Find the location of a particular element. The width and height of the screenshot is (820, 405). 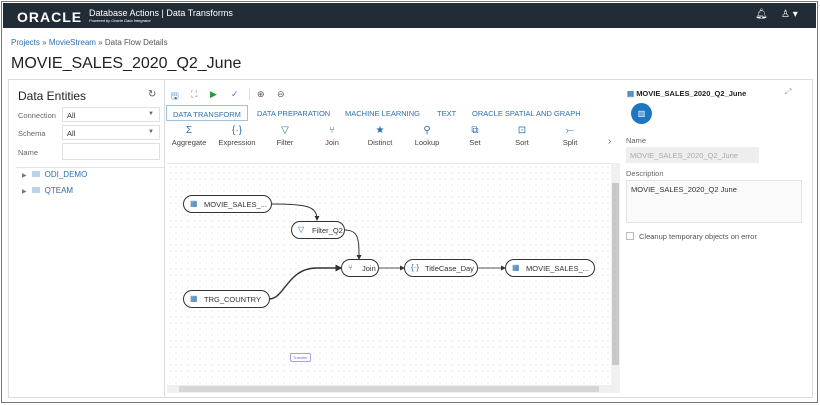

tool-sort: ⊡ Sort is located at coordinates (522, 136).